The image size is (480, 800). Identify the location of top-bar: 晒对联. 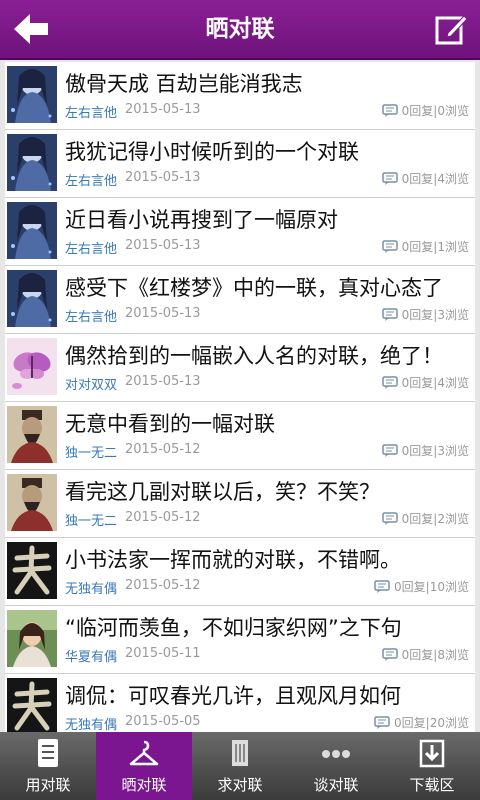
(240, 30).